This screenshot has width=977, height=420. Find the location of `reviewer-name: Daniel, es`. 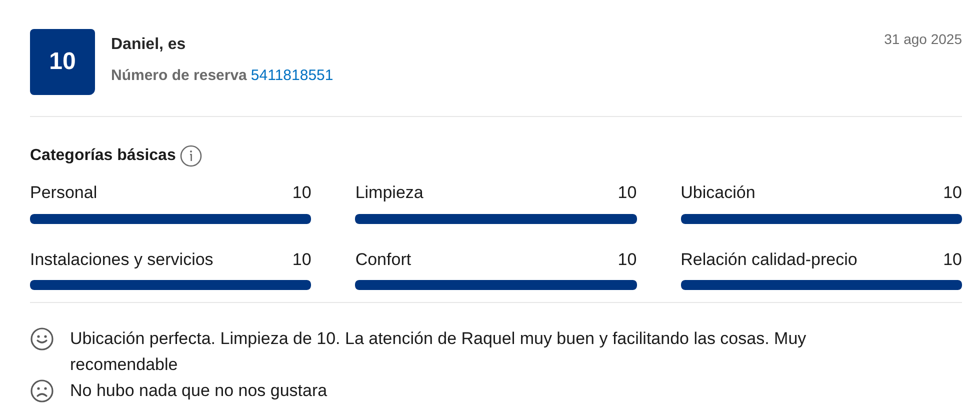

reviewer-name: Daniel, es is located at coordinates (149, 45).